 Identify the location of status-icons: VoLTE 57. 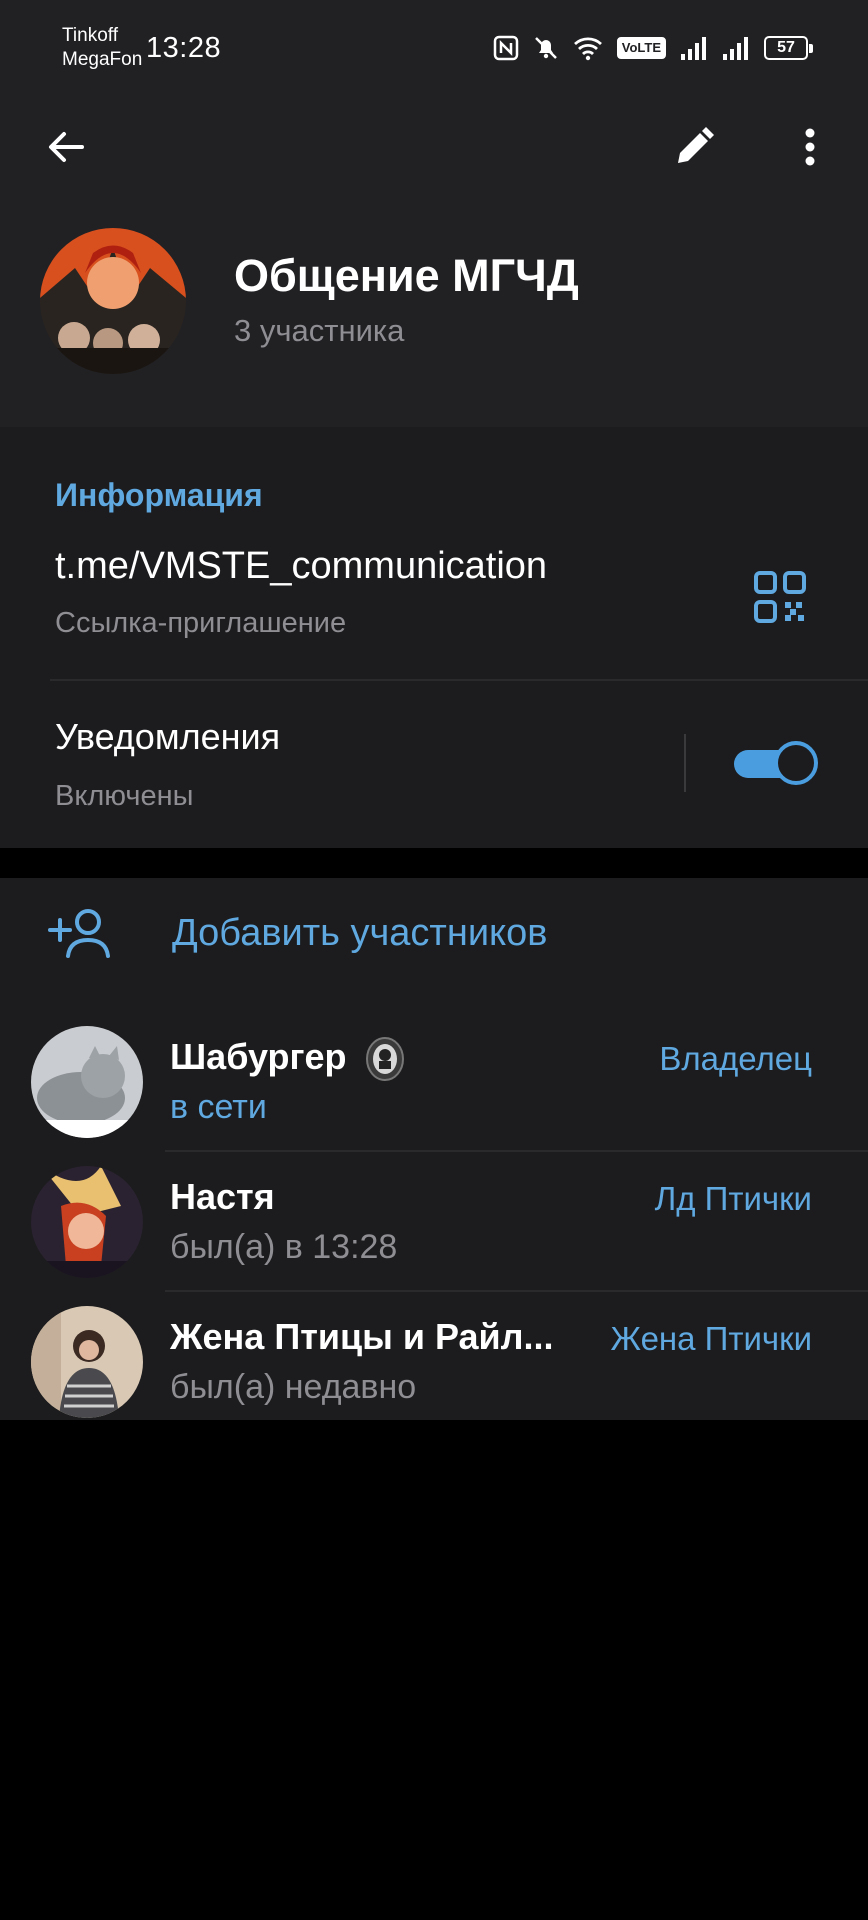
(653, 48).